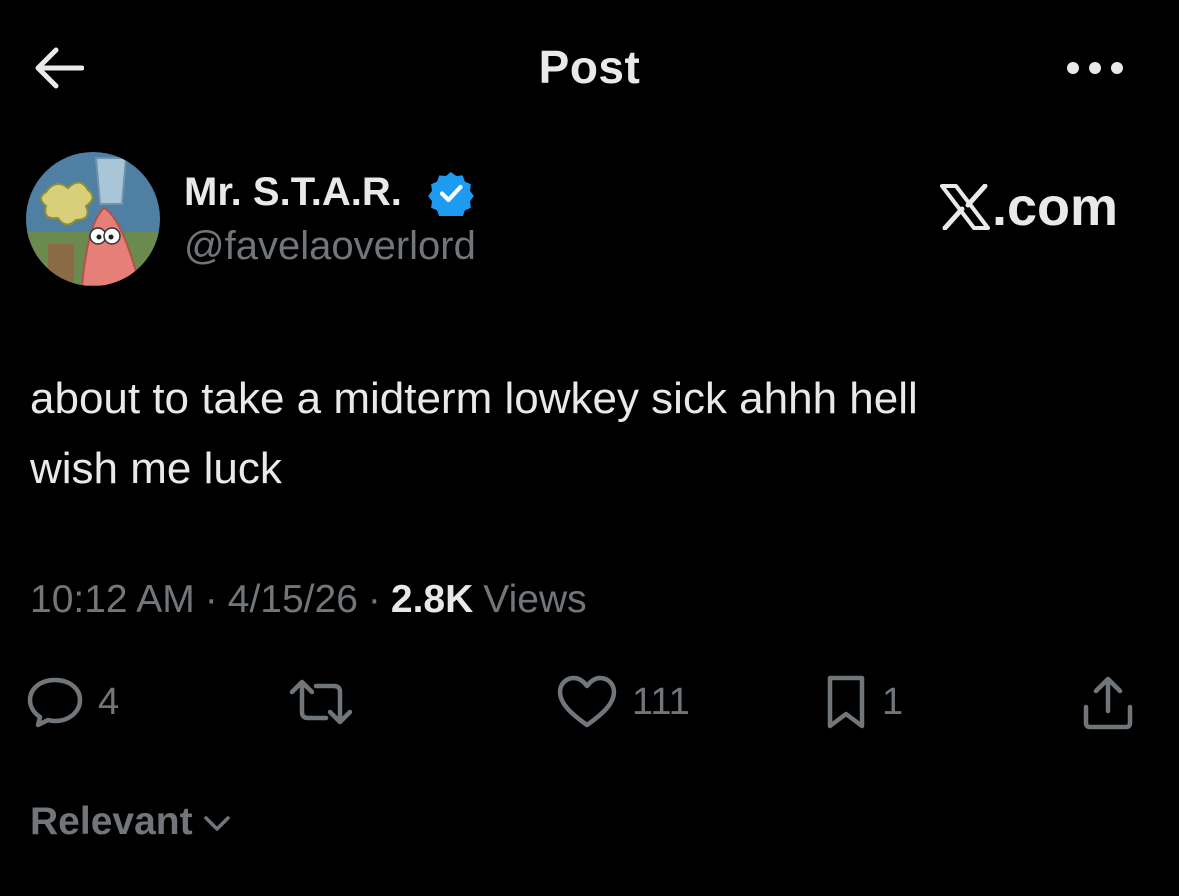  I want to click on x-watermark: .com, so click(1029, 207).